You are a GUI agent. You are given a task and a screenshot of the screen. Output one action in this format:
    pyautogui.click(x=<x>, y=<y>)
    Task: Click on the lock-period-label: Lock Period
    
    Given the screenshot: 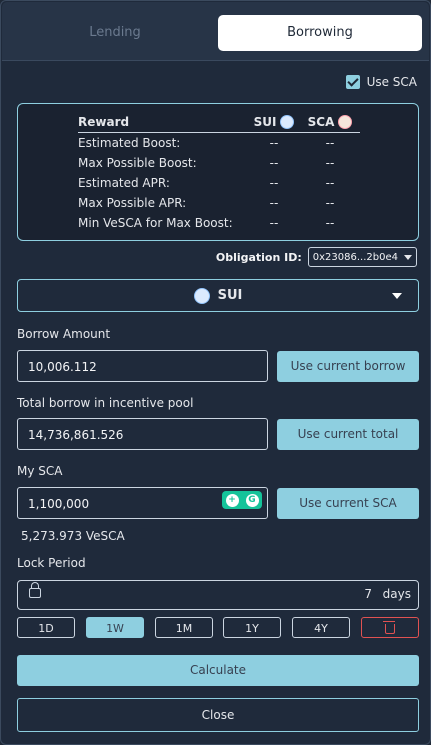 What is the action you would take?
    pyautogui.click(x=51, y=563)
    